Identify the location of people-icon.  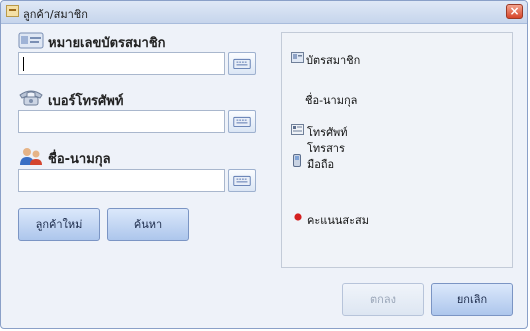
(31, 156).